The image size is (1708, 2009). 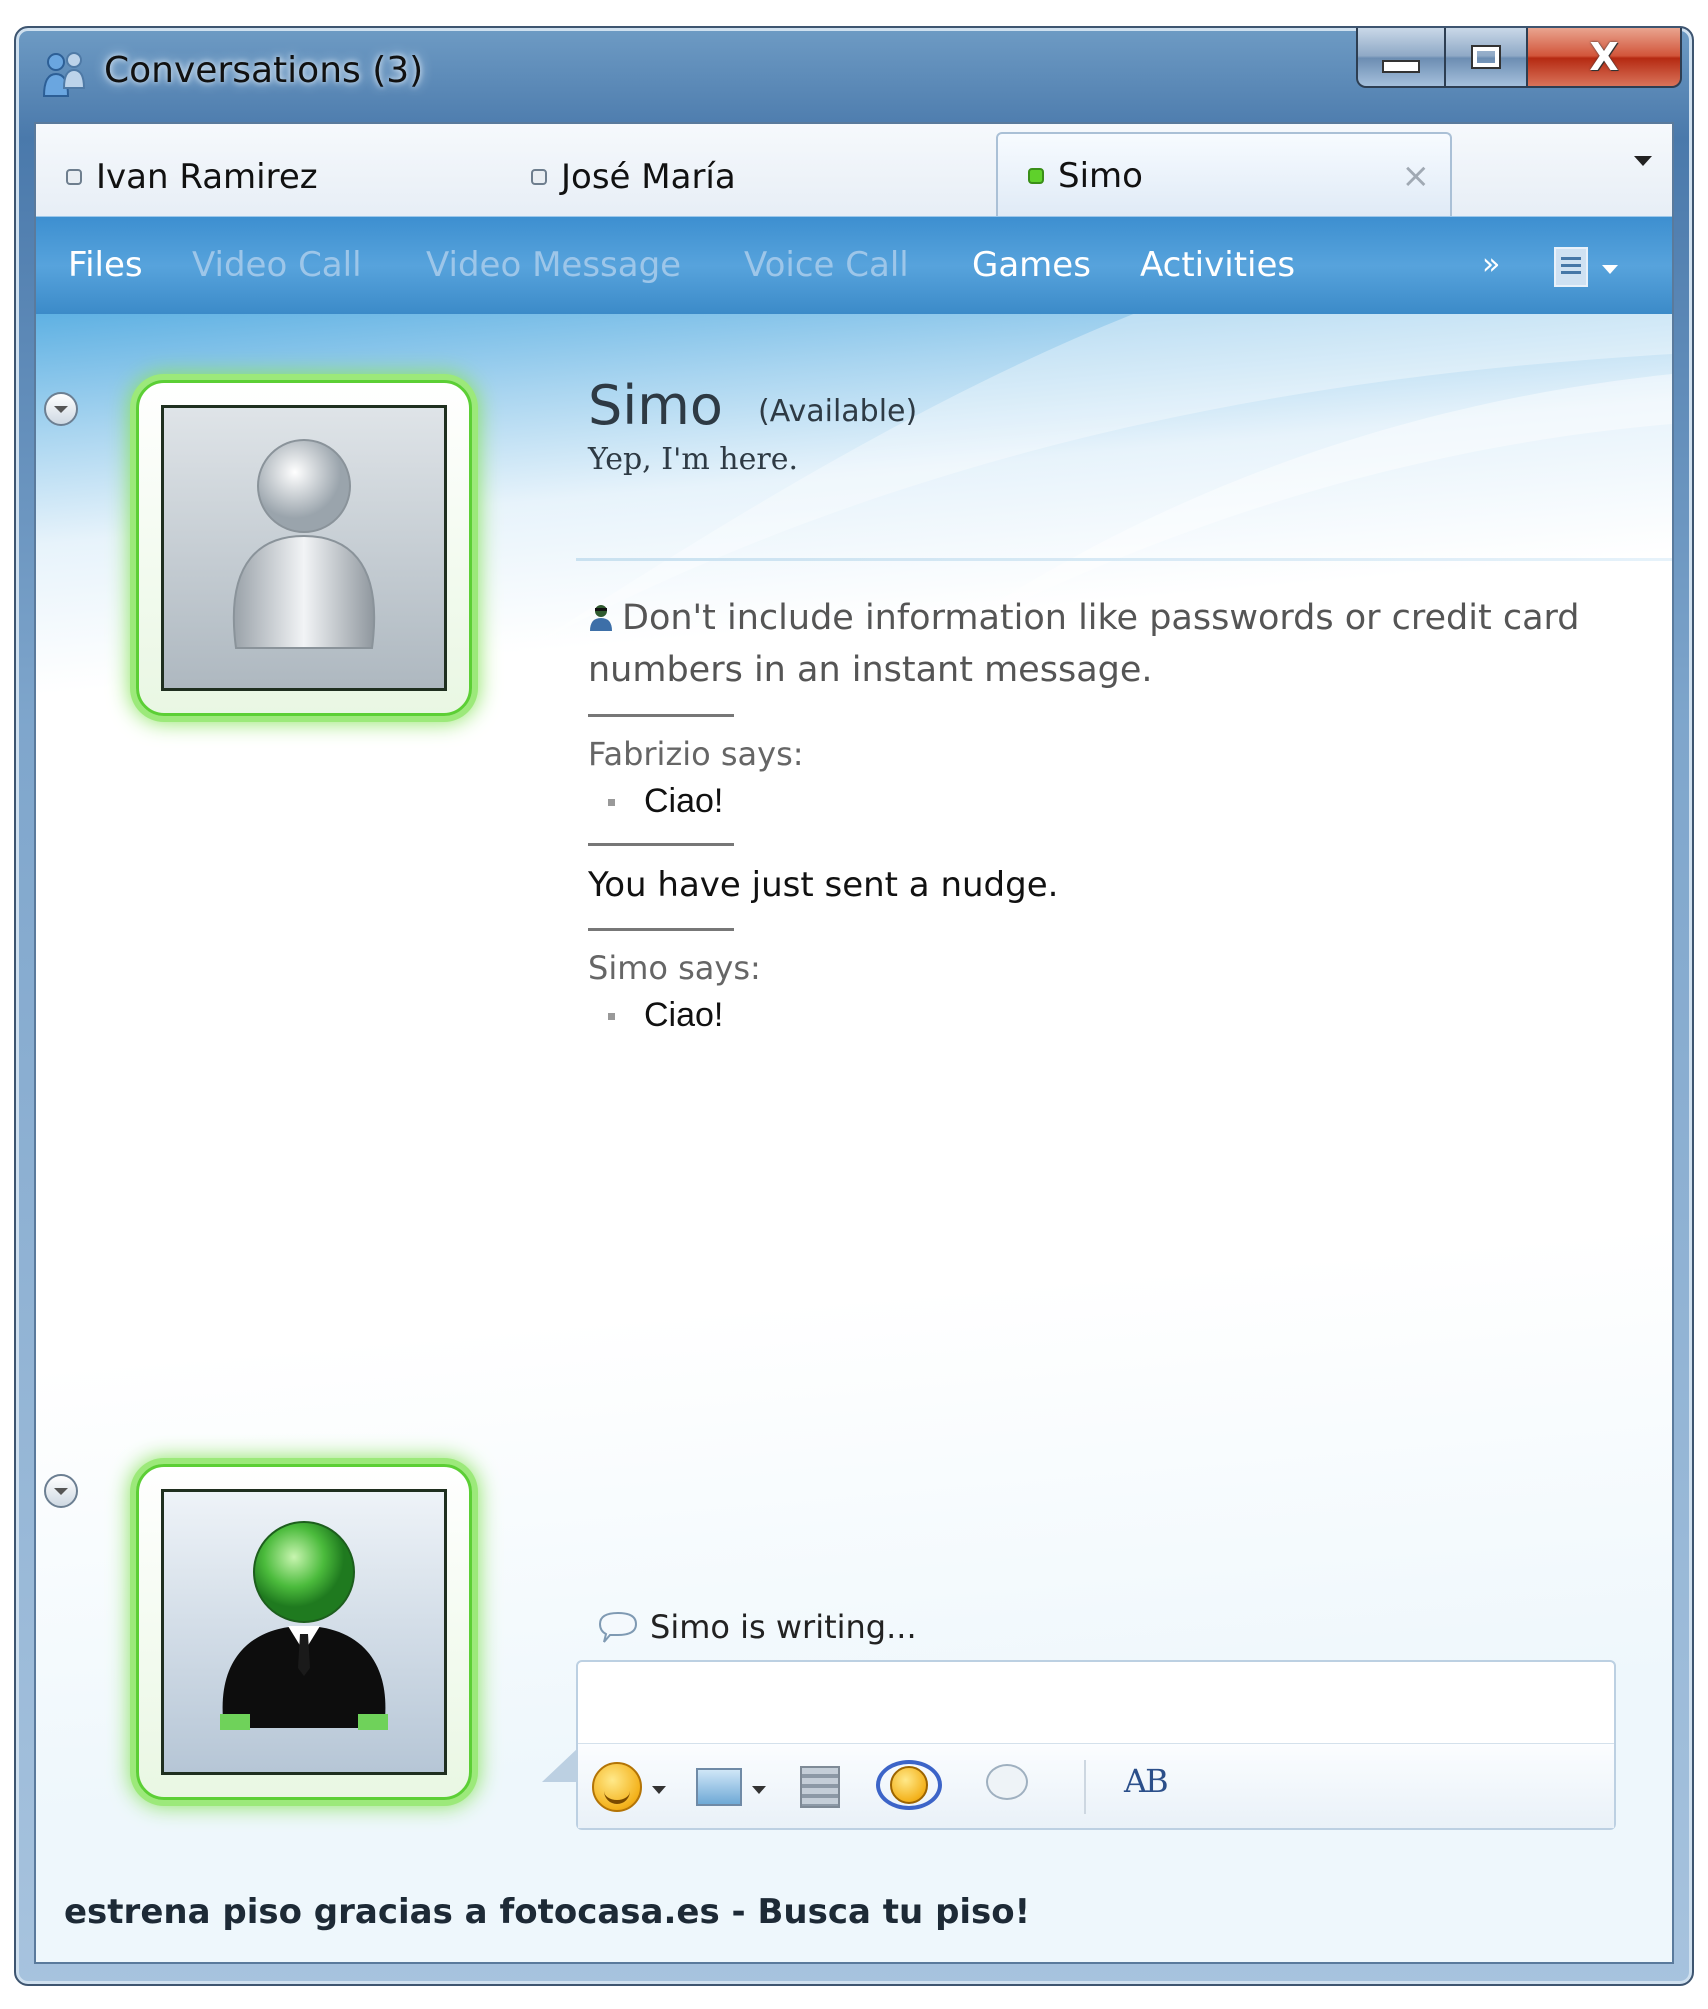 I want to click on menu-dropdown-arrow-icon, so click(x=1610, y=269).